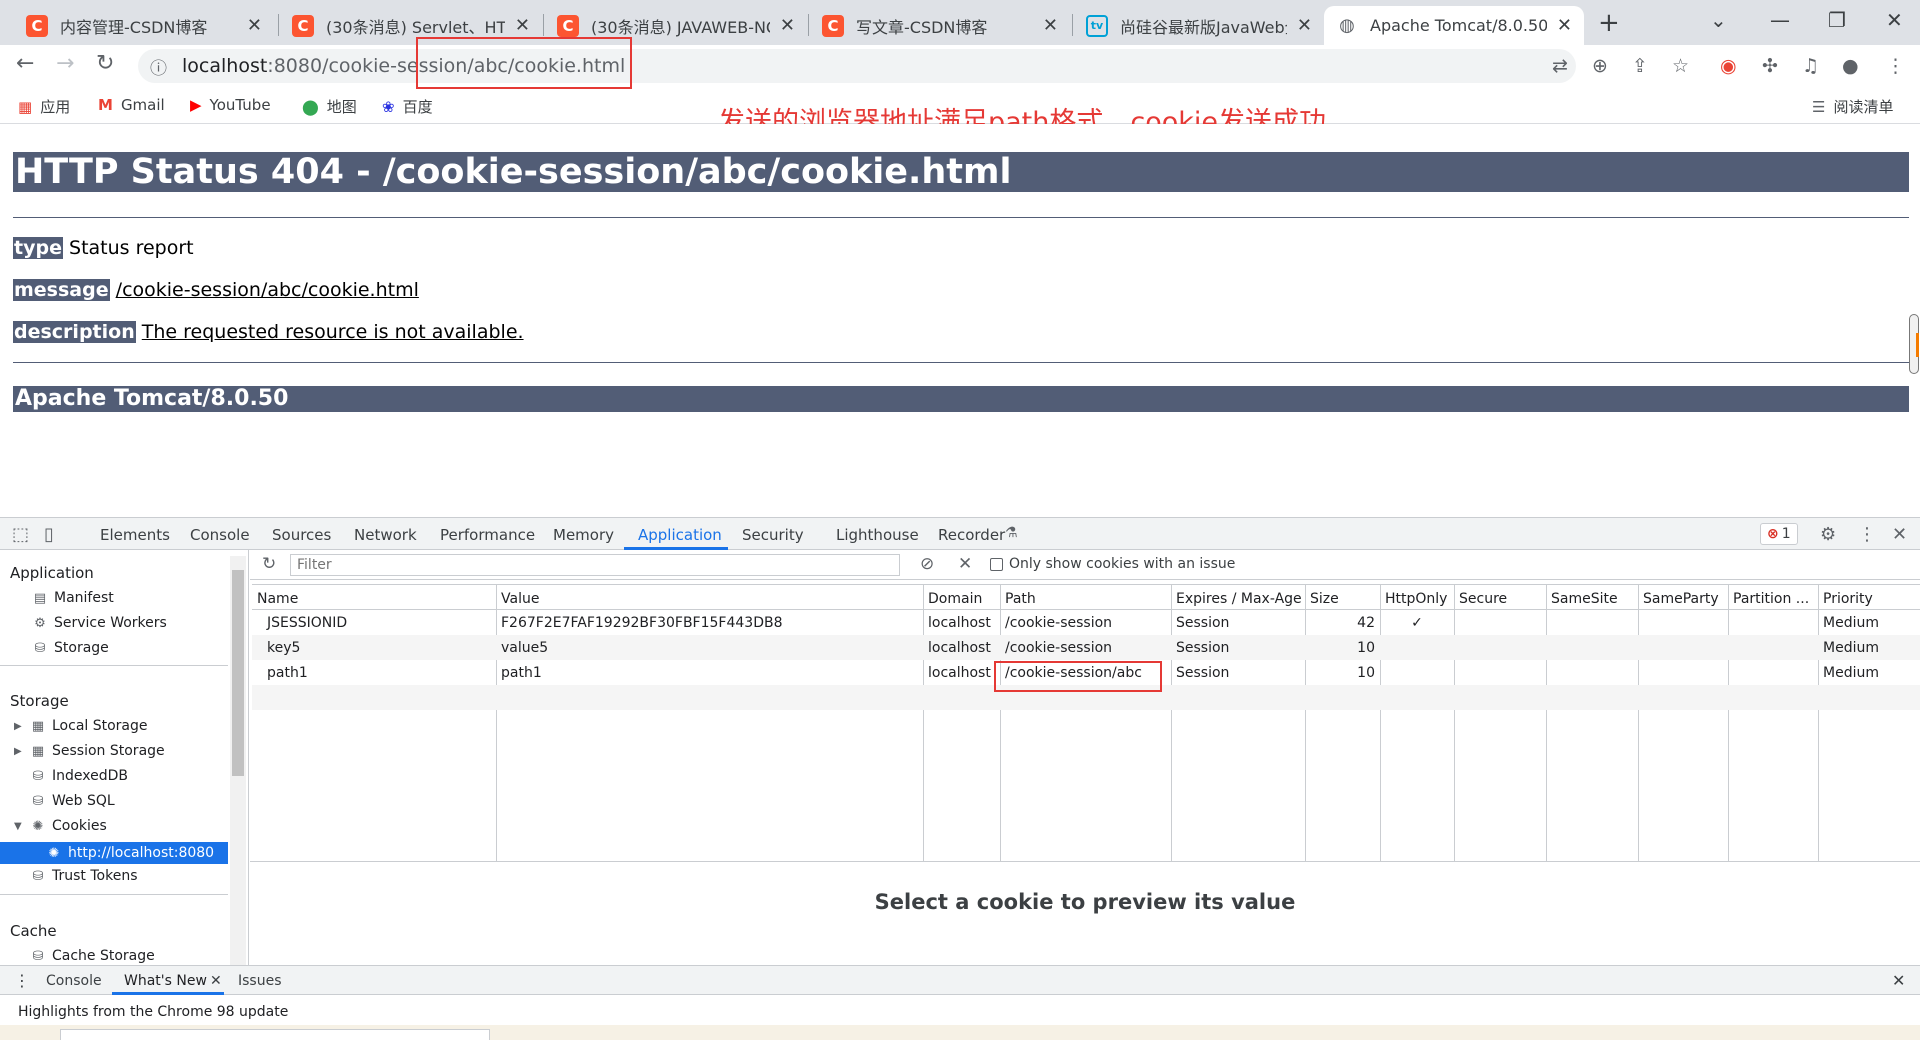 This screenshot has width=1920, height=1040. What do you see at coordinates (65, 63) in the screenshot?
I see `forward-button: →` at bounding box center [65, 63].